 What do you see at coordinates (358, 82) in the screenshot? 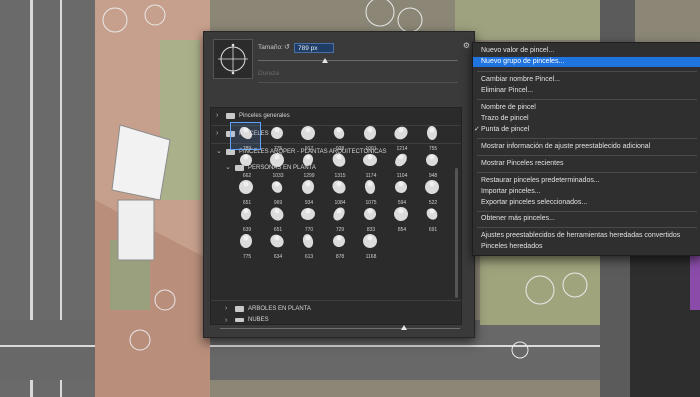
I see `hardness-slider-track` at bounding box center [358, 82].